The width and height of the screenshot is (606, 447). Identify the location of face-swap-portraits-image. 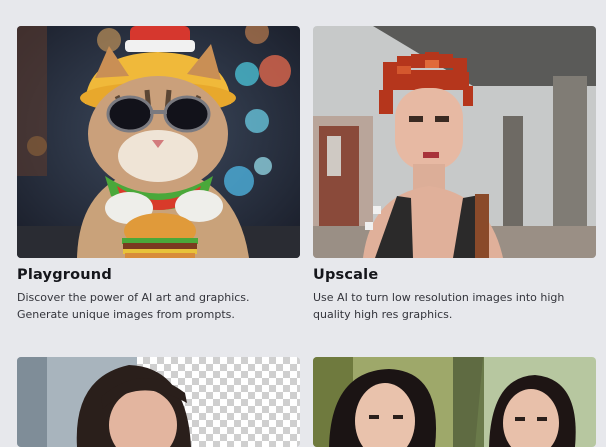
(454, 402).